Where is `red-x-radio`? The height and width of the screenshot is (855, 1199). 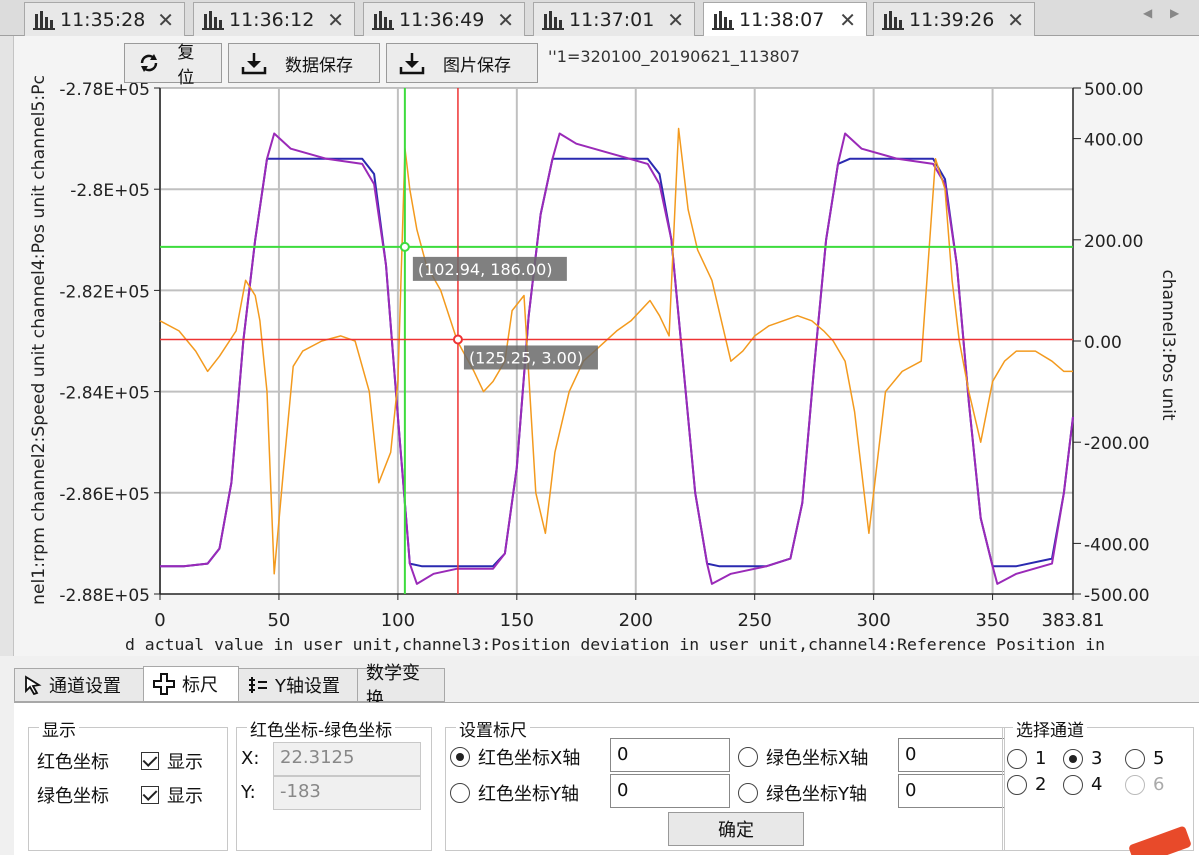 red-x-radio is located at coordinates (460, 757).